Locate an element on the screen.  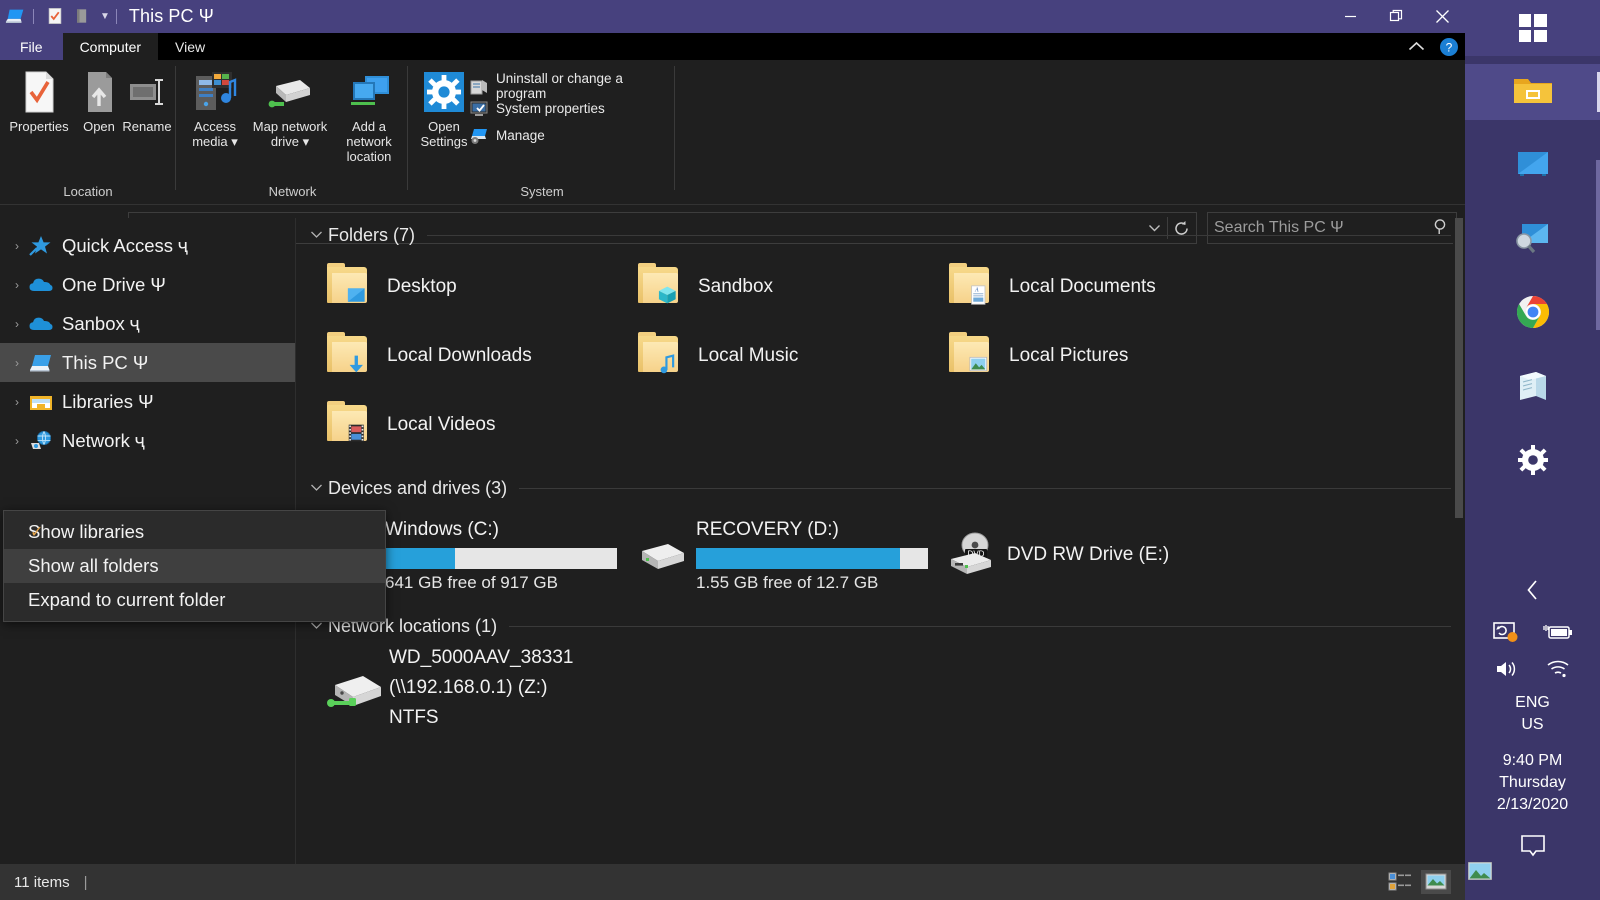
chrome-button is located at coordinates (1532, 314).